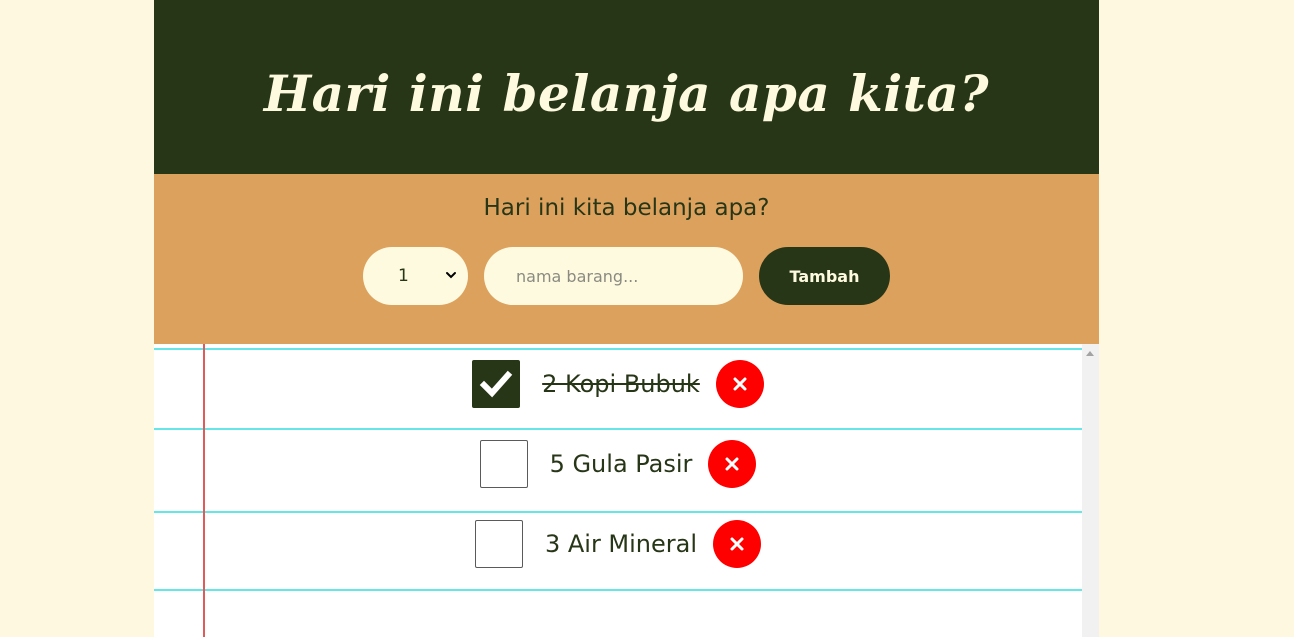 The width and height of the screenshot is (1294, 637). Describe the element at coordinates (621, 544) in the screenshot. I see `item-label: 3 Air Mineral` at that location.